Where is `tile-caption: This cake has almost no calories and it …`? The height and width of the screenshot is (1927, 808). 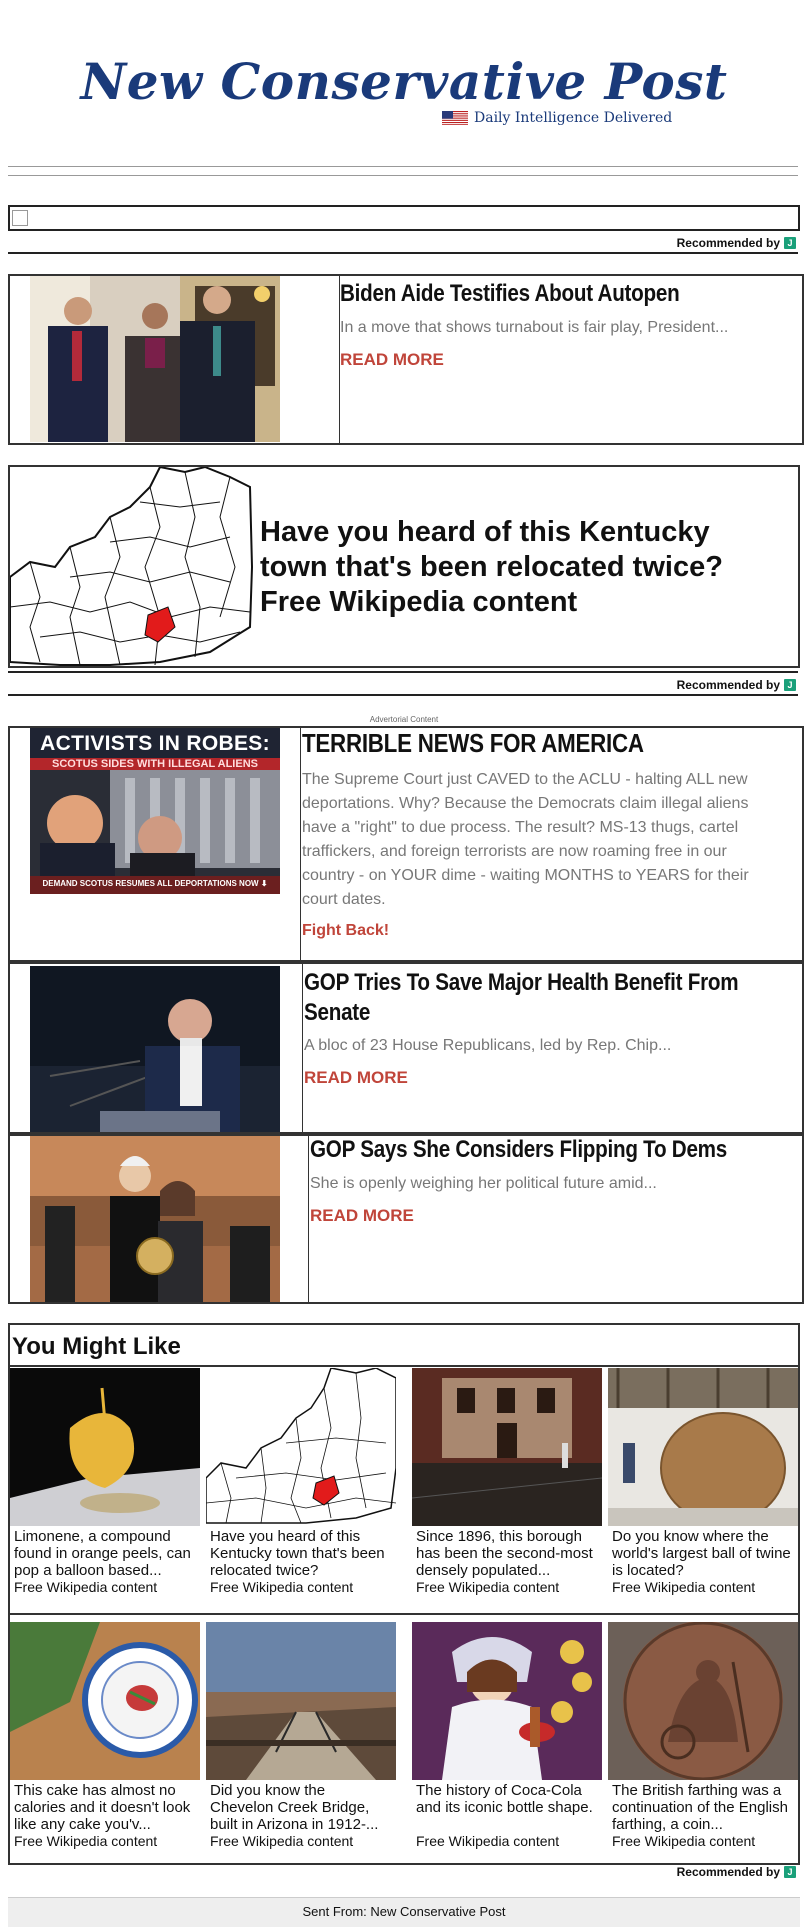
tile-caption: This cake has almost no calories and it … is located at coordinates (105, 1806).